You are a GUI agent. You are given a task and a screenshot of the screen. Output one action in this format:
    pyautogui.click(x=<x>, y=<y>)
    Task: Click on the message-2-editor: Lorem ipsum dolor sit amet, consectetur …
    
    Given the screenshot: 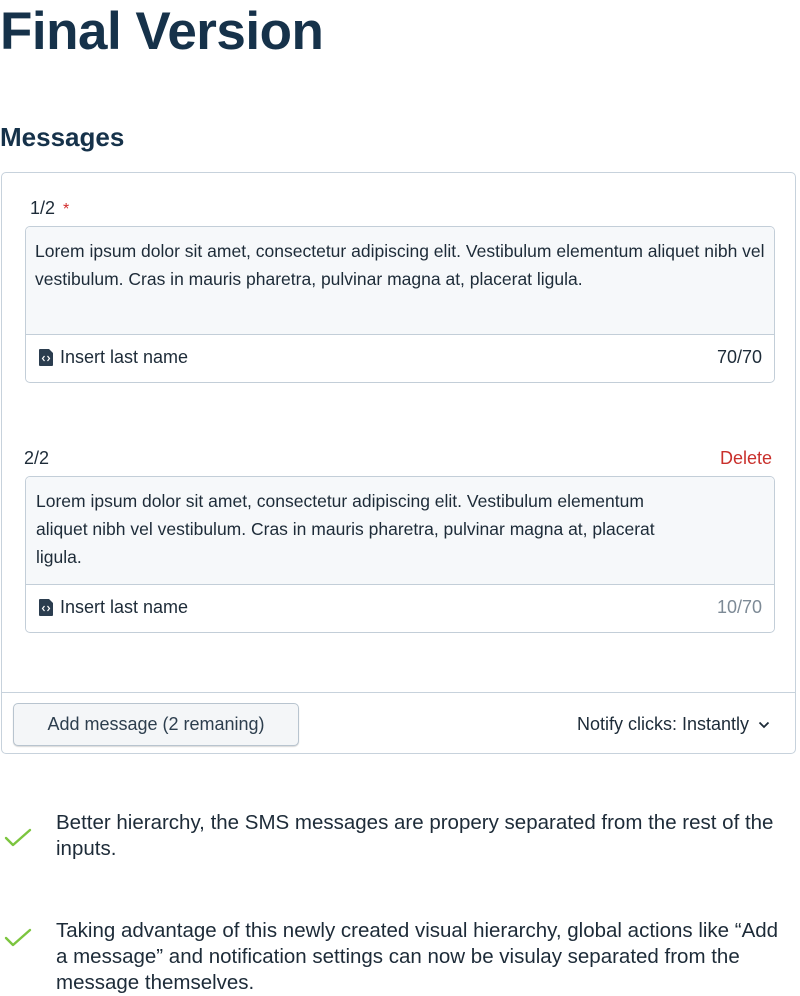 What is the action you would take?
    pyautogui.click(x=400, y=554)
    